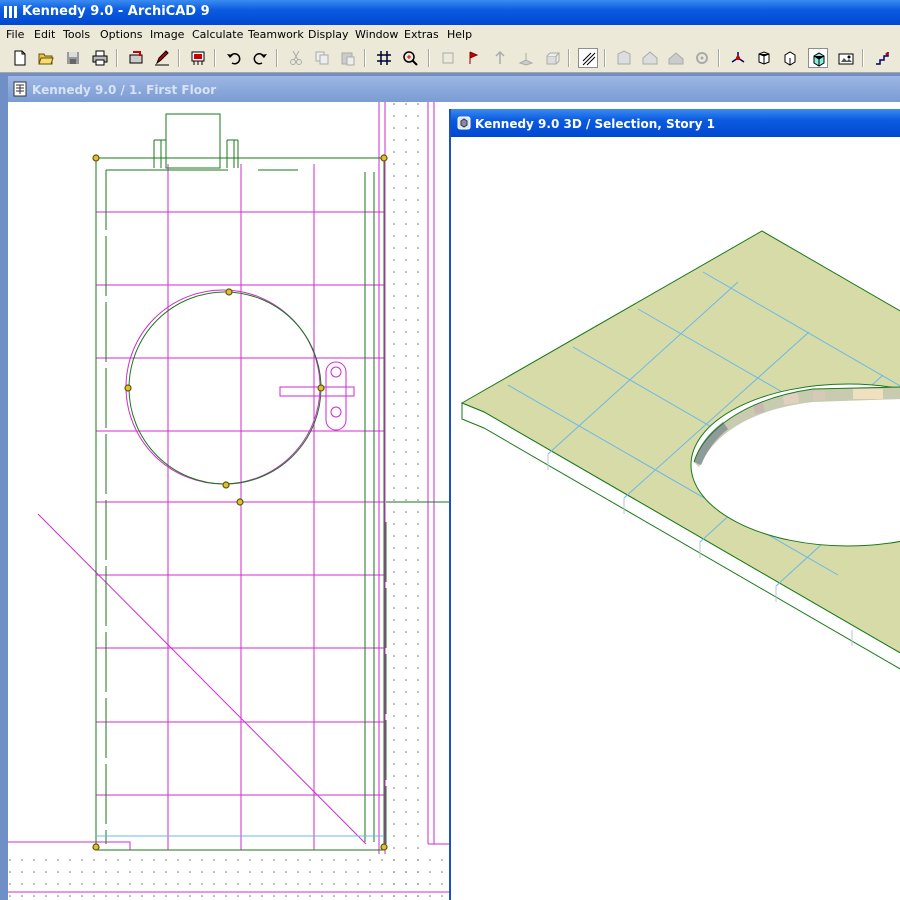 The width and height of the screenshot is (900, 900). What do you see at coordinates (474, 58) in the screenshot?
I see `elevation-icon` at bounding box center [474, 58].